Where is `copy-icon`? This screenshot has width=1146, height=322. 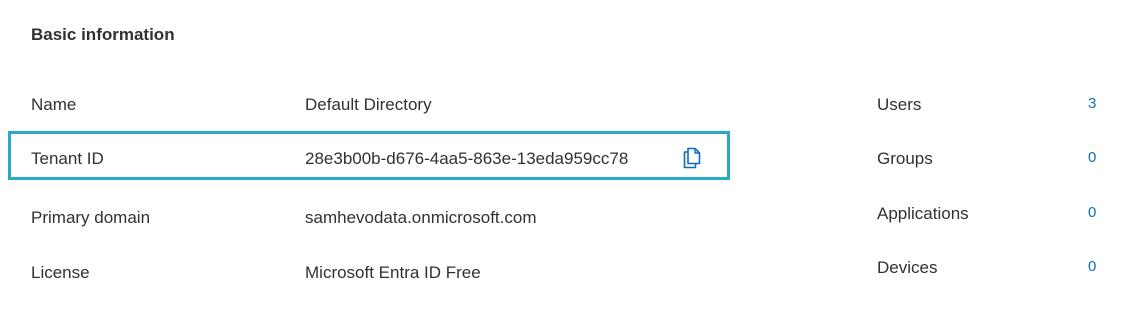 copy-icon is located at coordinates (692, 158).